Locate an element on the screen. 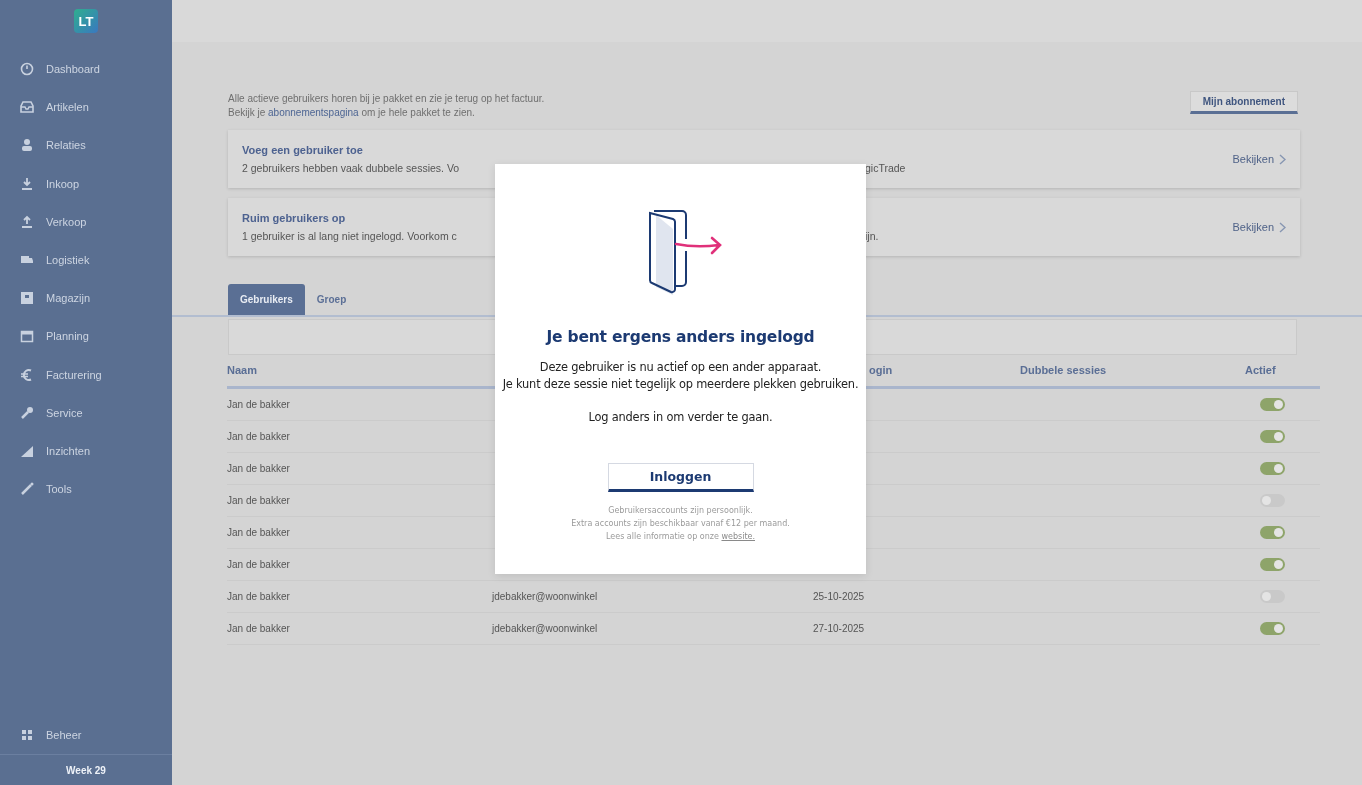 The image size is (1362, 785). dialog-message: Deze gebruiker is nu actief op een ander apparaat. Je kunt deze sessie niet tegelijk op meerdere plekken gebruiken. is located at coordinates (680, 376).